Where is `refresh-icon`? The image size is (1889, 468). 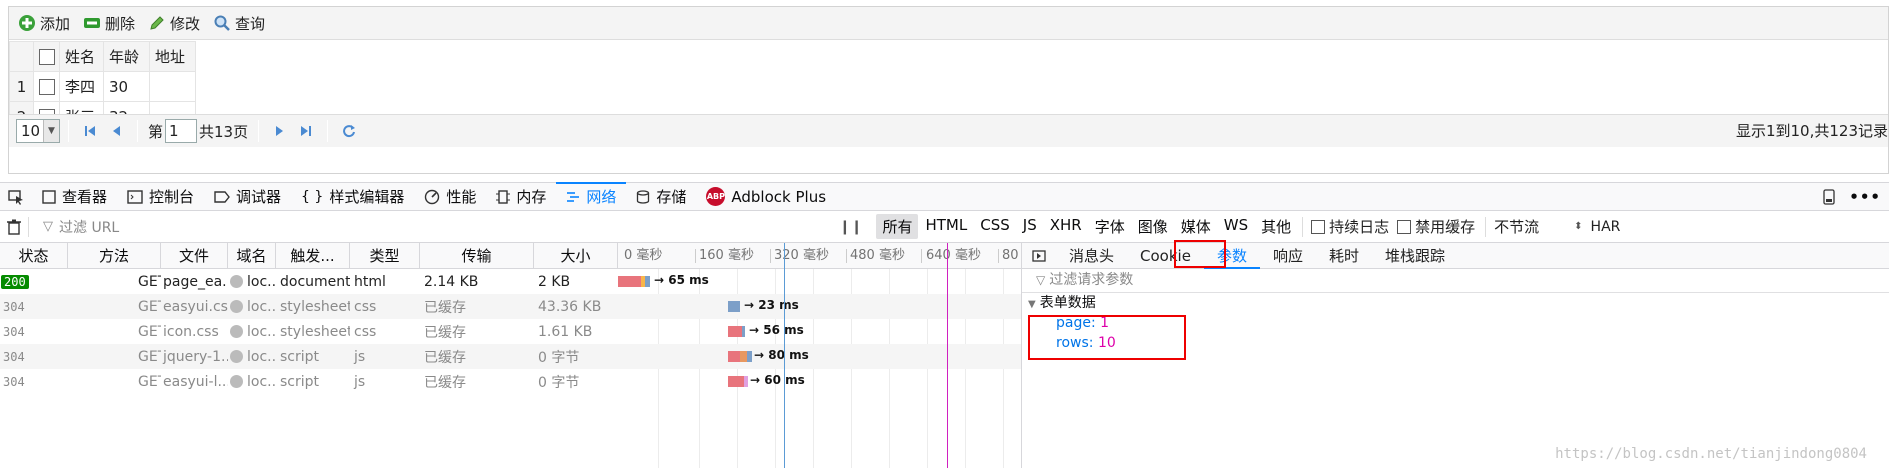
refresh-icon is located at coordinates (349, 131).